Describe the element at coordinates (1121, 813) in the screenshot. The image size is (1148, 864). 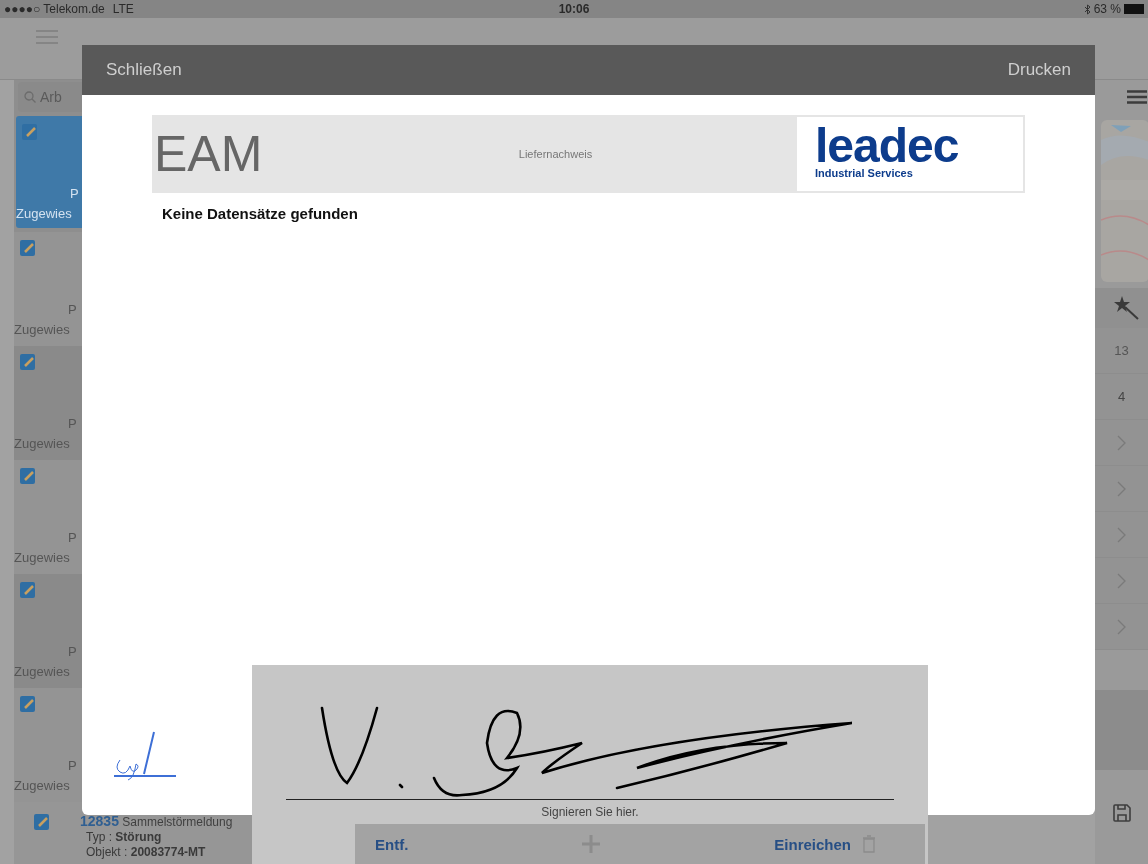
I see `save-icon` at that location.